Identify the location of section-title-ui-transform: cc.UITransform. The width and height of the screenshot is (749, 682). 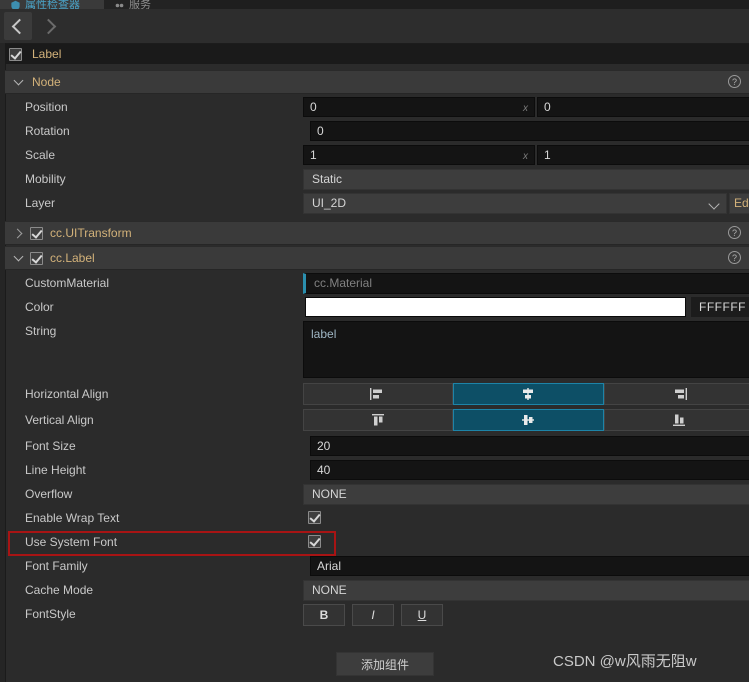
(91, 233).